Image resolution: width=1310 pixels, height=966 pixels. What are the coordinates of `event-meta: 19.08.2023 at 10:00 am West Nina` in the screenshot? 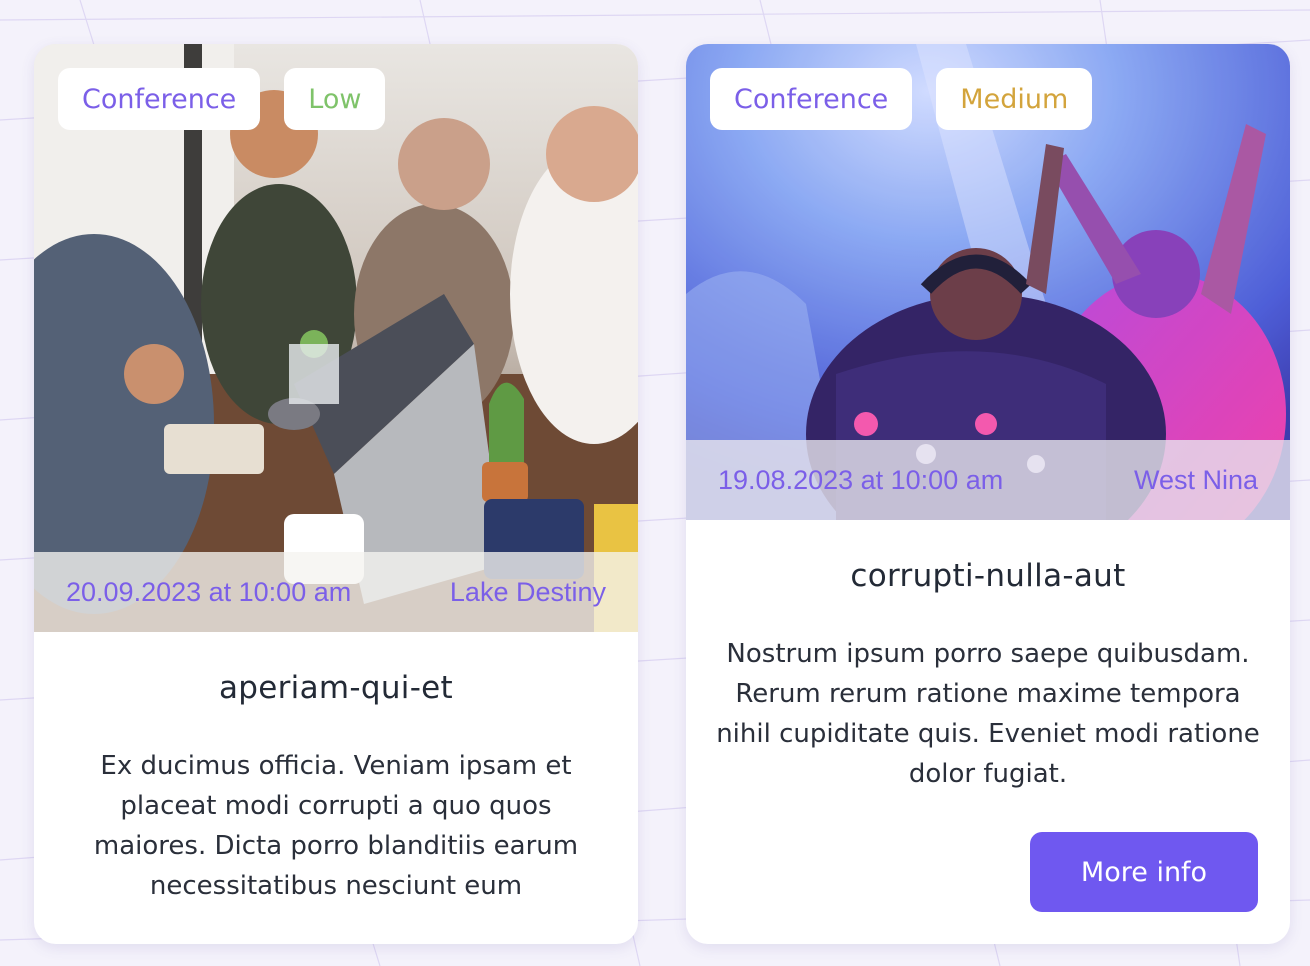 It's located at (988, 480).